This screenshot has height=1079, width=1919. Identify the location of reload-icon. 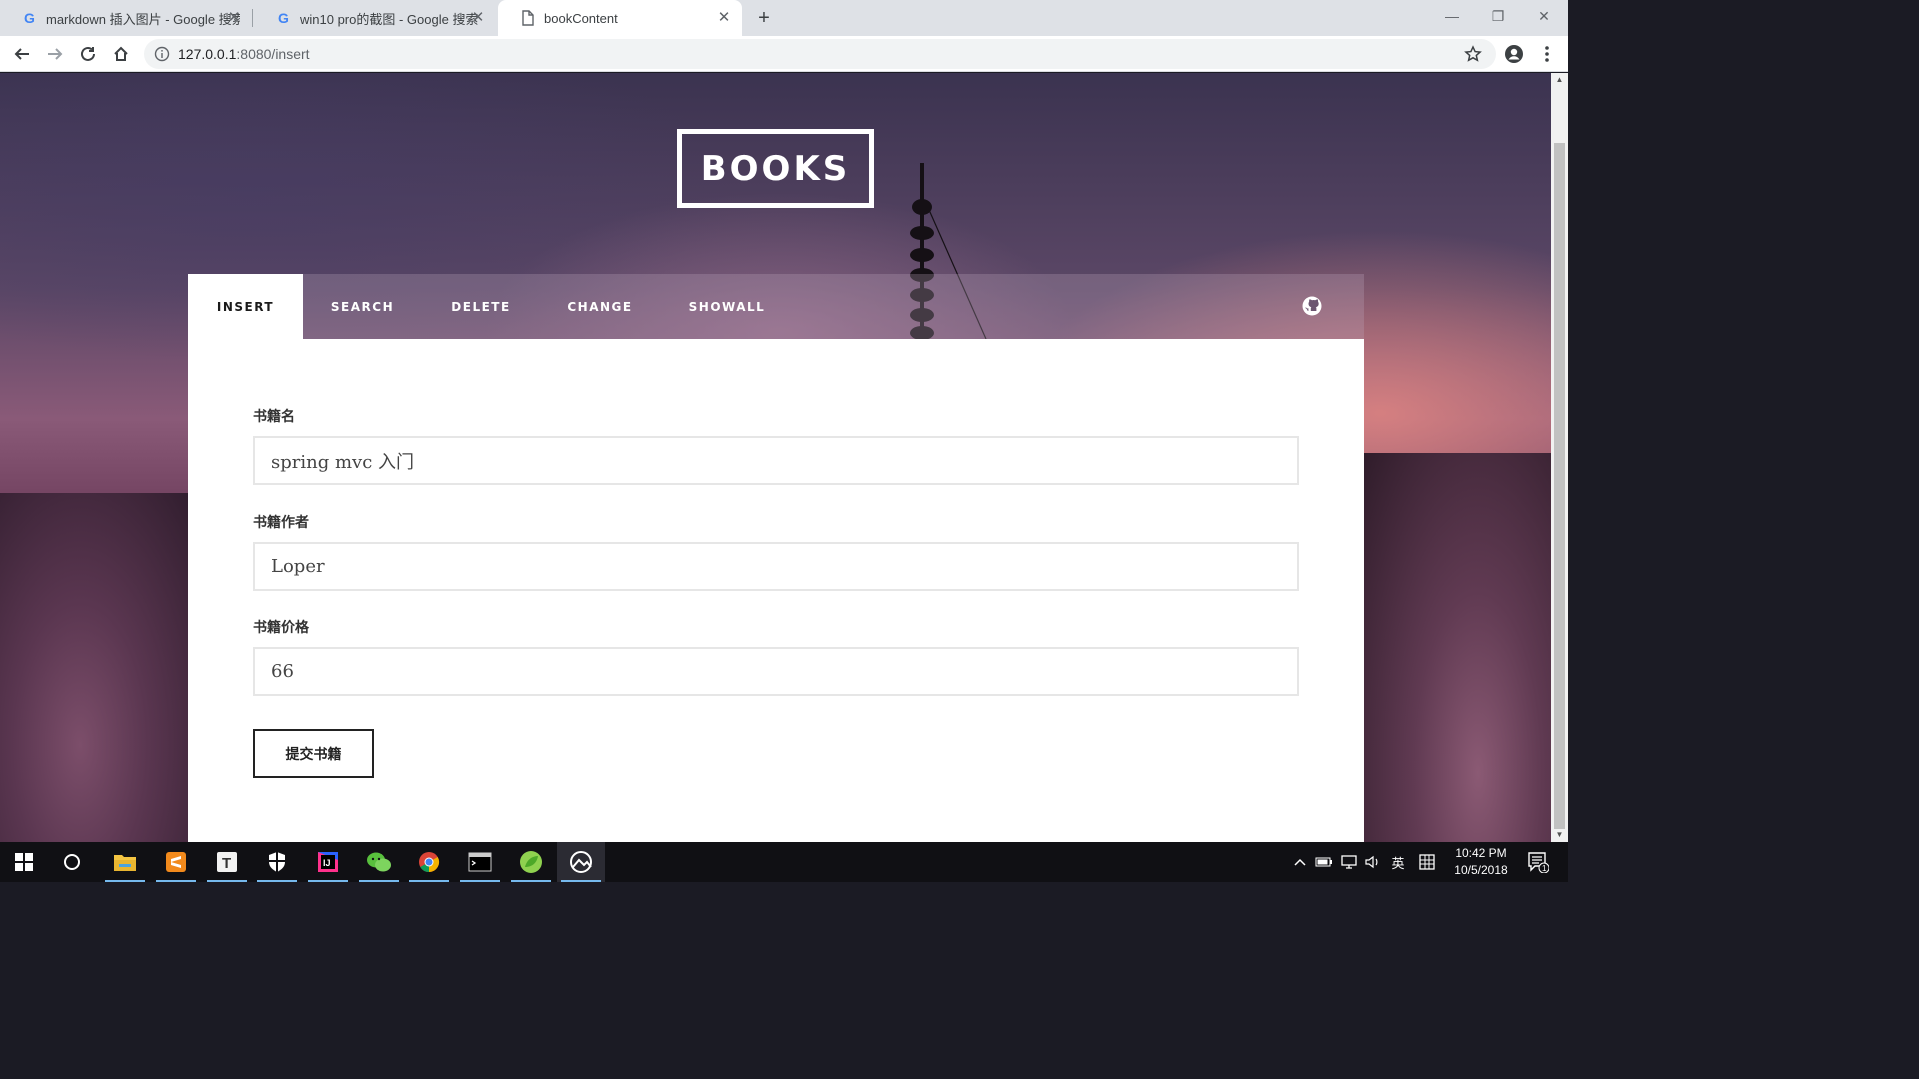
(88, 54).